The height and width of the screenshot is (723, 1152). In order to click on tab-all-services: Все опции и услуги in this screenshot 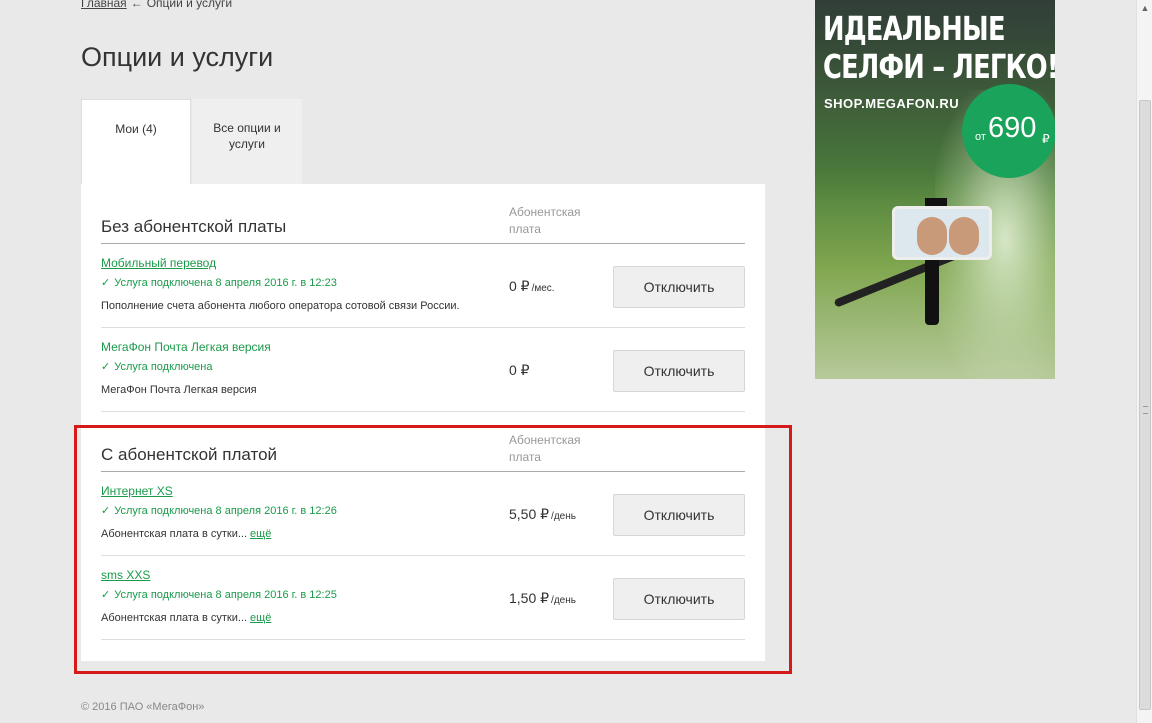, I will do `click(247, 142)`.